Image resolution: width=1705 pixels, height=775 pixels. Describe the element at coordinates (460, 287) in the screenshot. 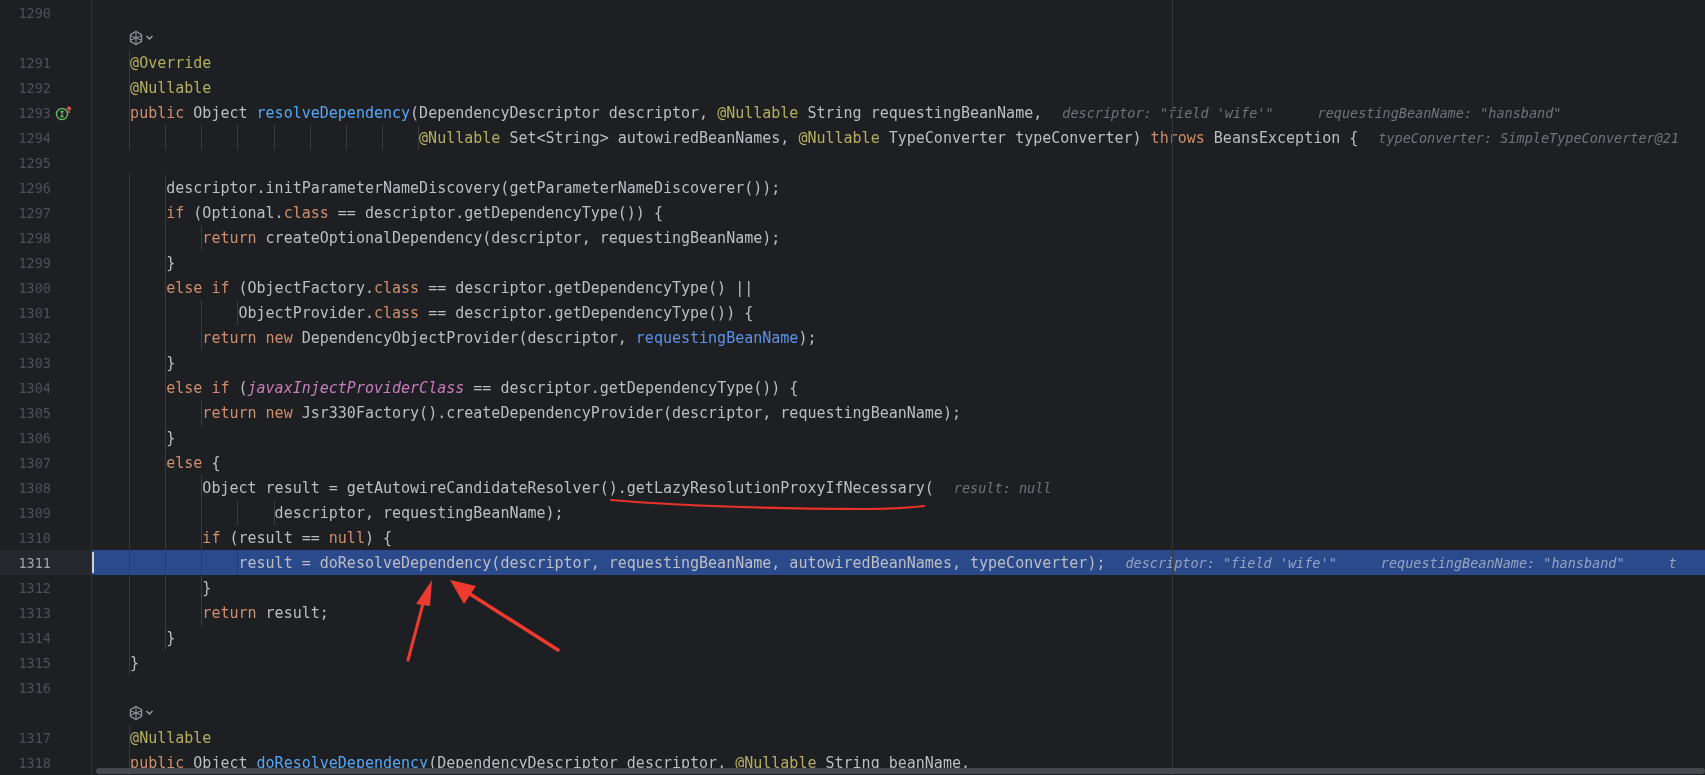

I see `code-line: else if (ObjectFactory.class == descriptor.getDependencyType() ||` at that location.